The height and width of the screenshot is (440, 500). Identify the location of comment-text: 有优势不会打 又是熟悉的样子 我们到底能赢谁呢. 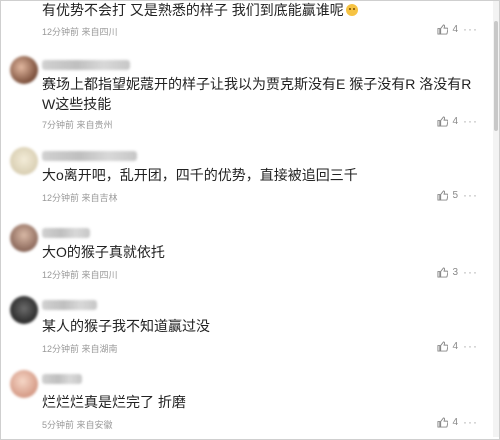
(257, 10).